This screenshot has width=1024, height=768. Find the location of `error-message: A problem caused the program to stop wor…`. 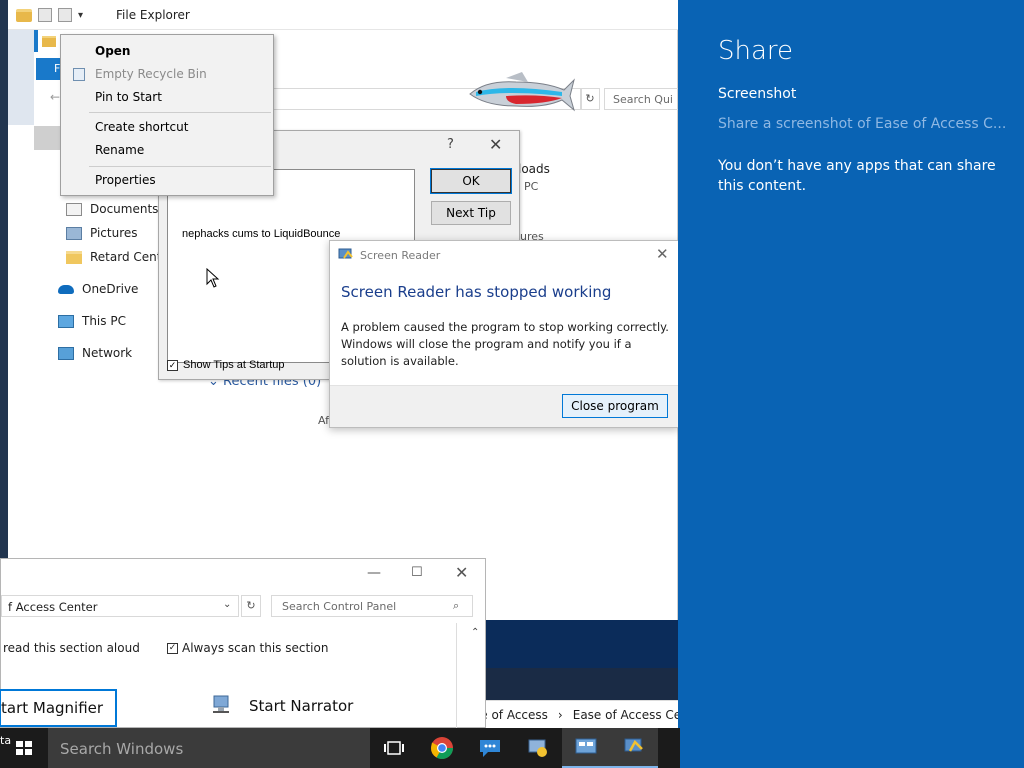

error-message: A problem caused the program to stop wor… is located at coordinates (505, 344).